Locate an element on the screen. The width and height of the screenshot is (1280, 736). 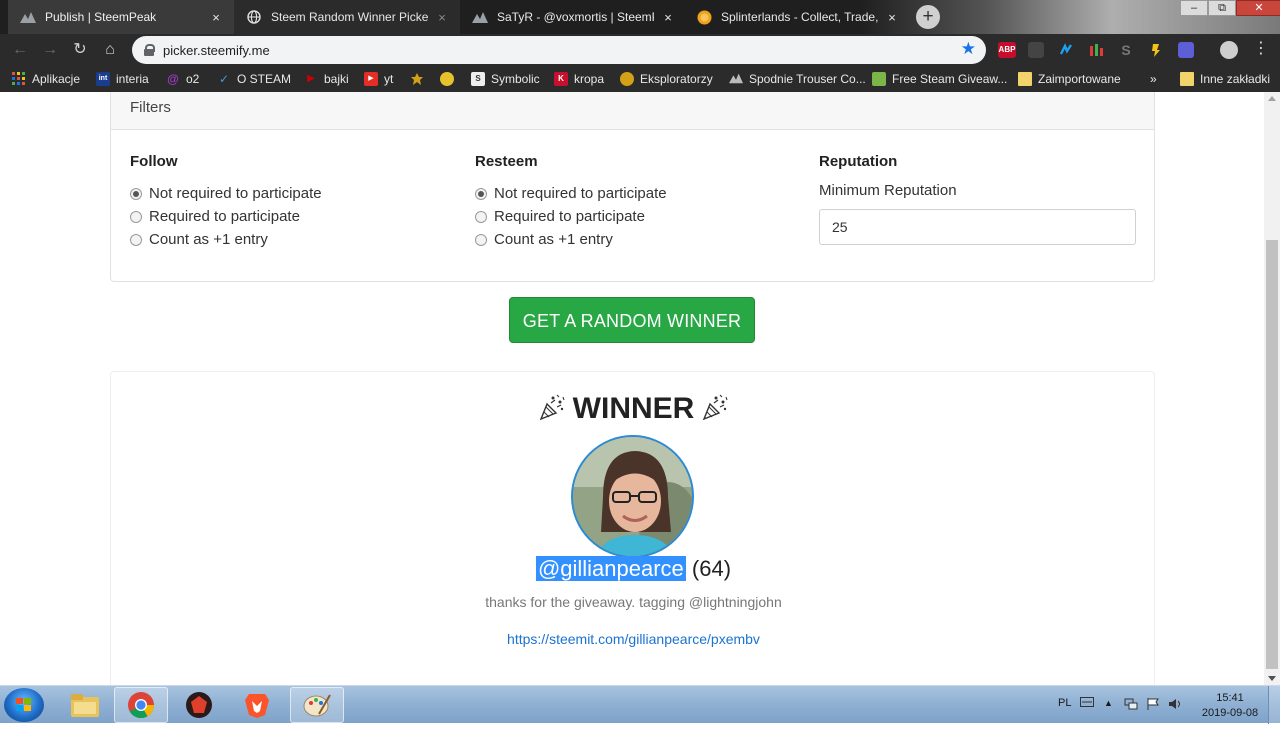
bookmark-label: Aplikacje is located at coordinates (56, 79).